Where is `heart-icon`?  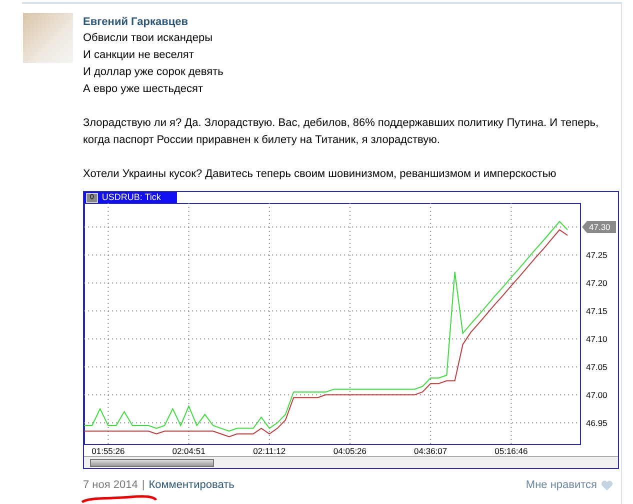
heart-icon is located at coordinates (607, 485).